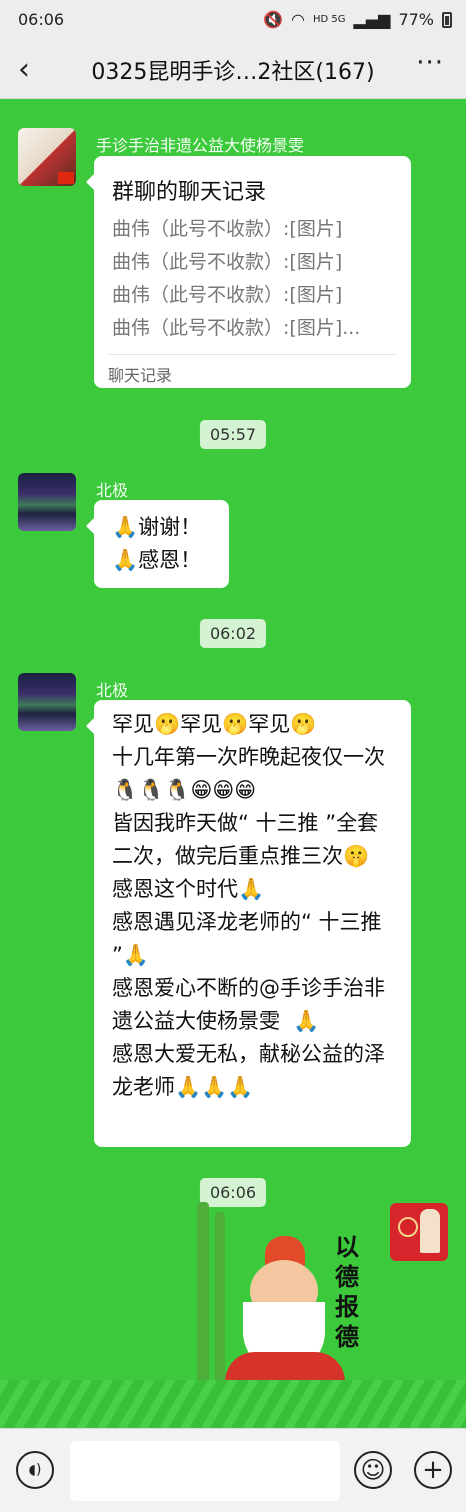  I want to click on plus-icon: +, so click(433, 1470).